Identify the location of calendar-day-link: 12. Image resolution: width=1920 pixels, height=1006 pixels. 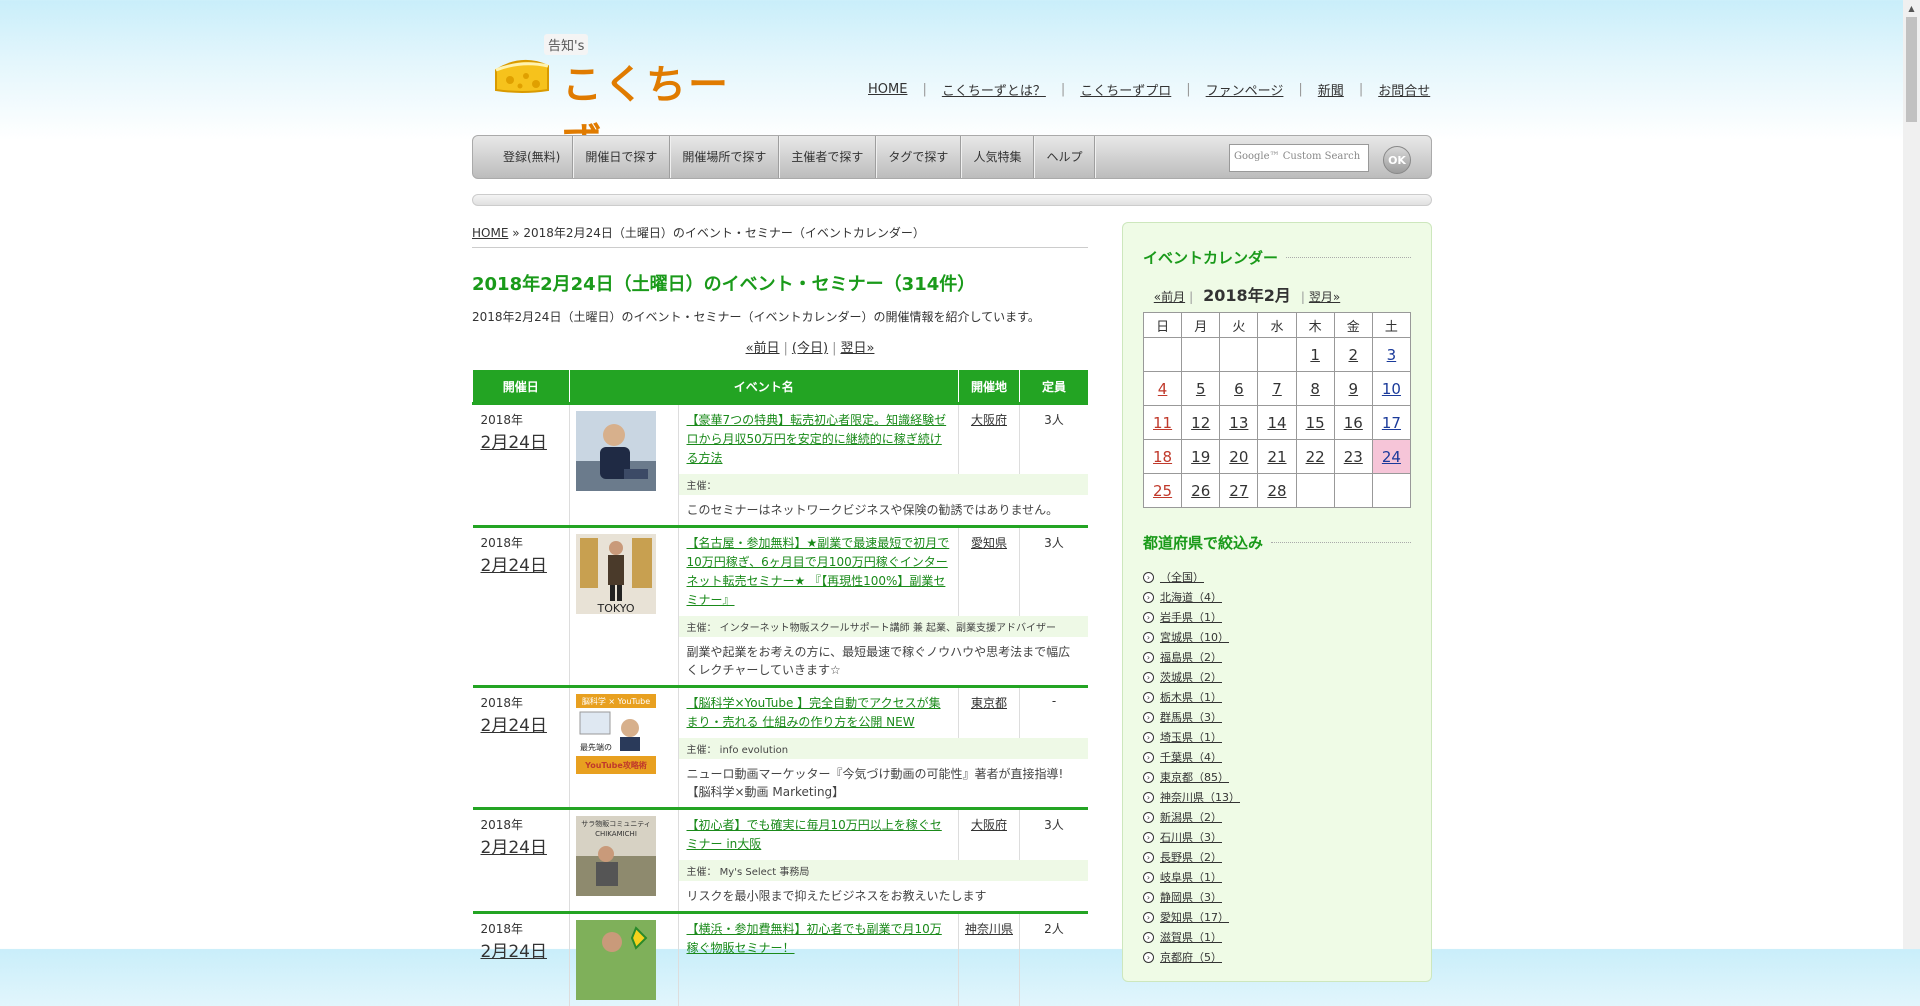
(1200, 423).